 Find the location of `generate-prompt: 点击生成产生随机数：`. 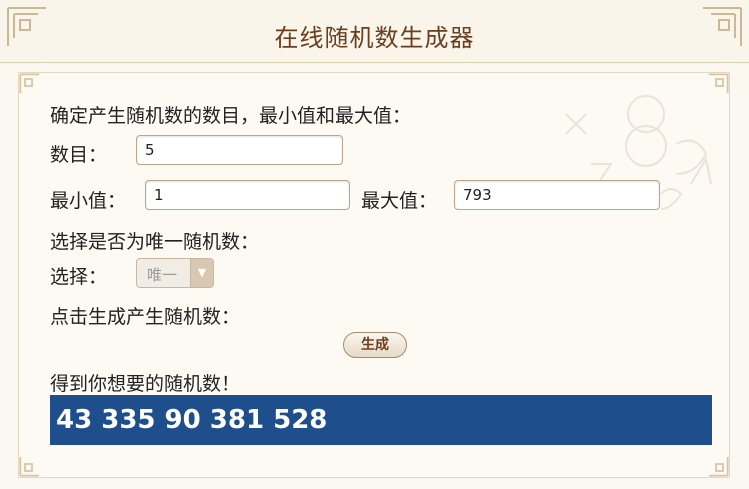

generate-prompt: 点击生成产生随机数： is located at coordinates (145, 317).